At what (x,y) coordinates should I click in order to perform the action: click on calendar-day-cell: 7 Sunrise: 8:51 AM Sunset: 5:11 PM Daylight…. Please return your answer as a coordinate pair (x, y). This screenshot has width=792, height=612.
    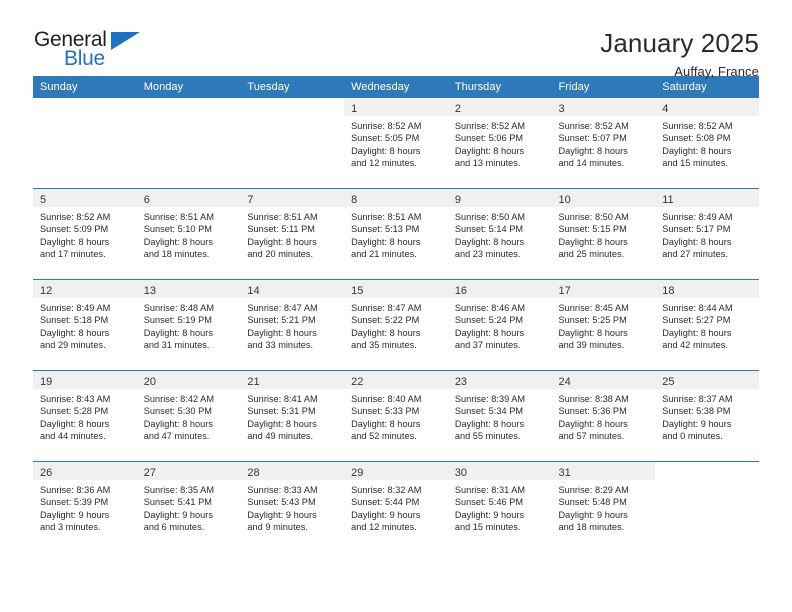
    Looking at the image, I should click on (292, 234).